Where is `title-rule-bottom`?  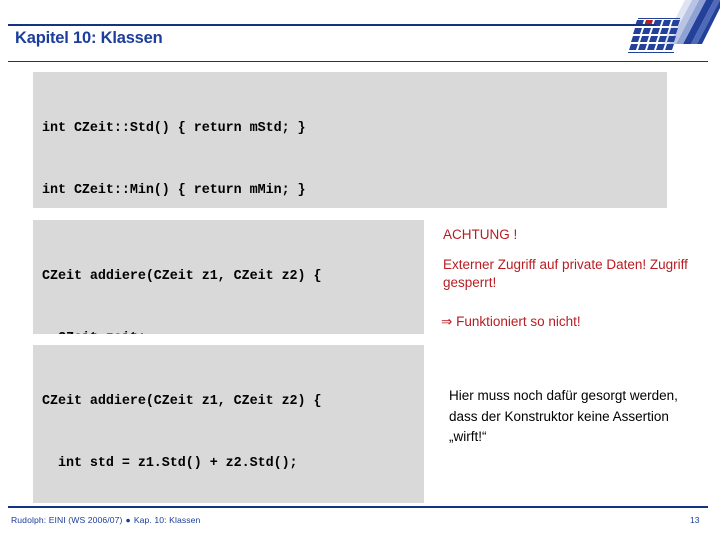
title-rule-bottom is located at coordinates (358, 61).